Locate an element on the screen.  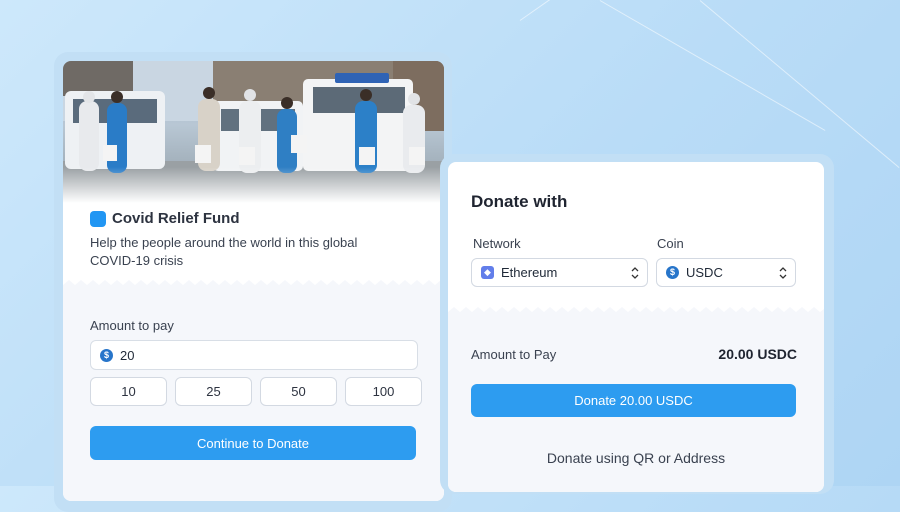
network-select: ◆ Ethereum is located at coordinates (559, 272).